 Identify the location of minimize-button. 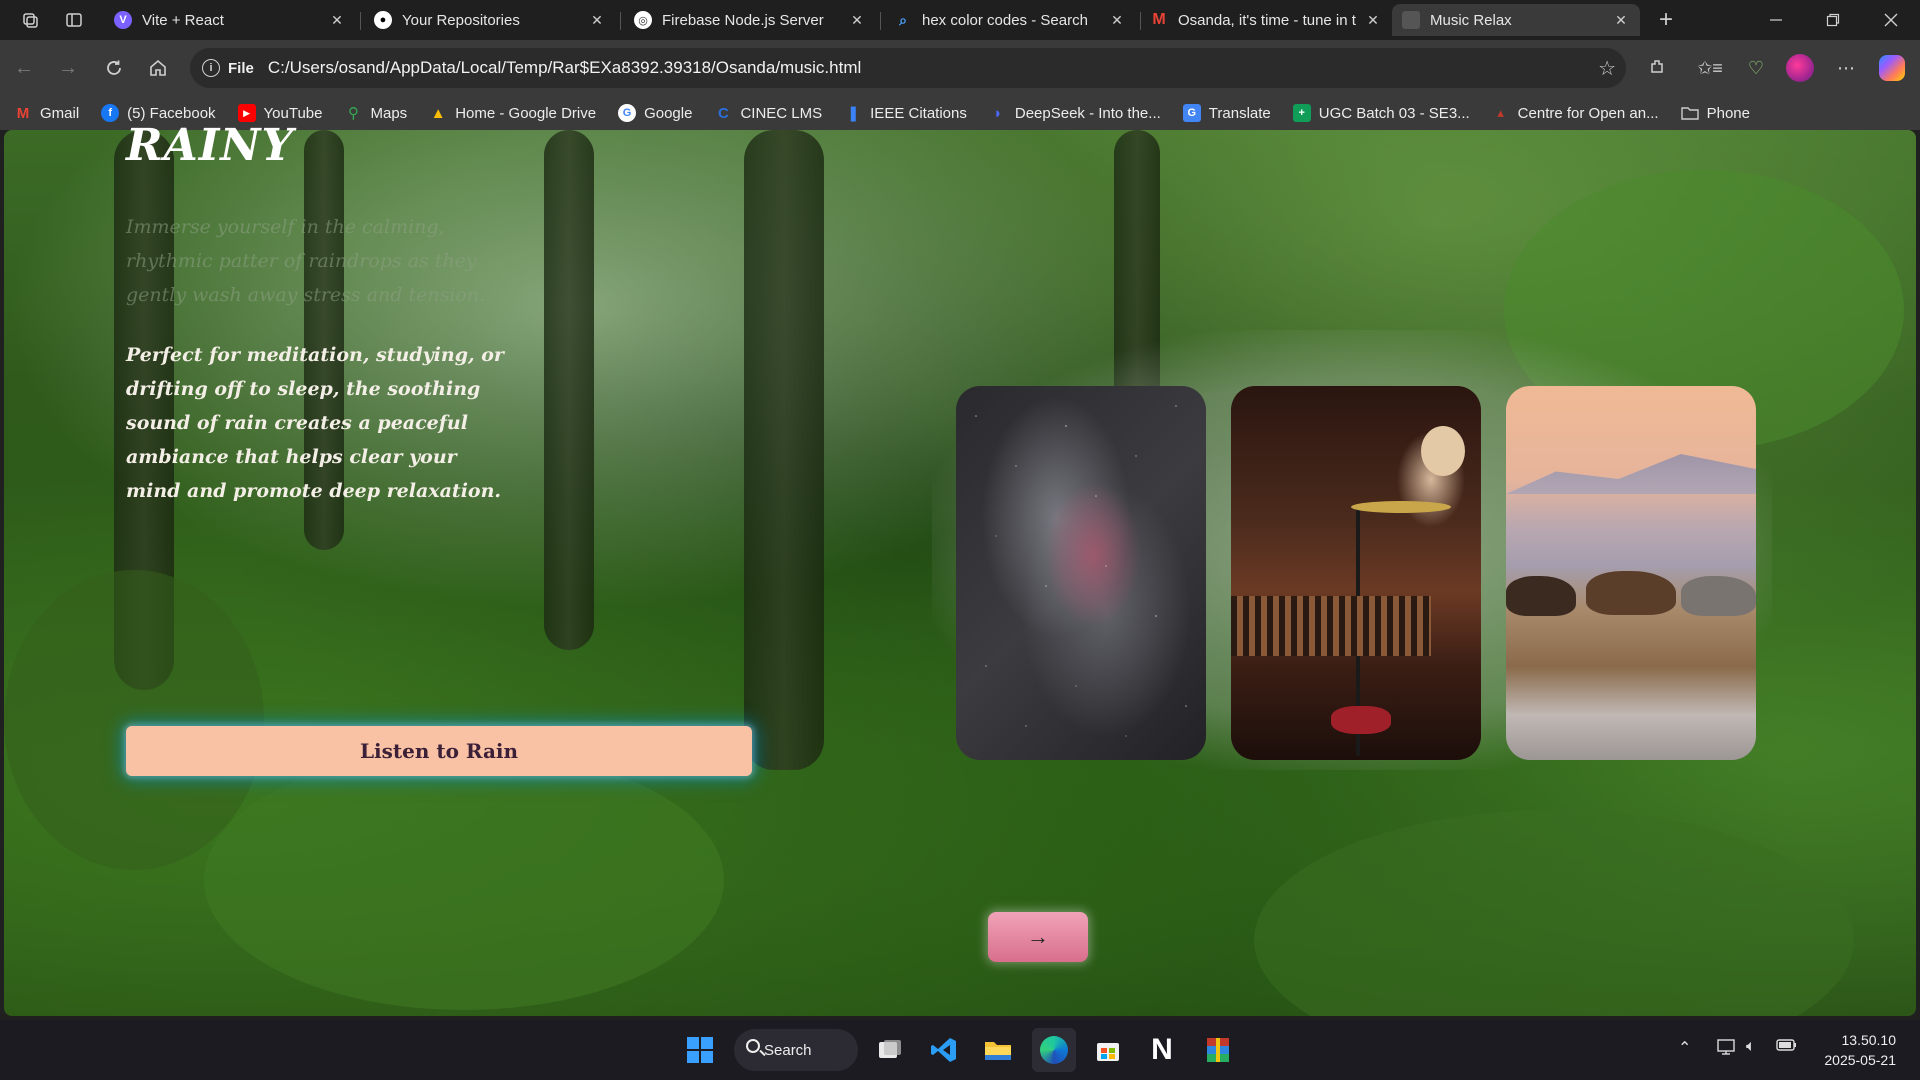
(1776, 20).